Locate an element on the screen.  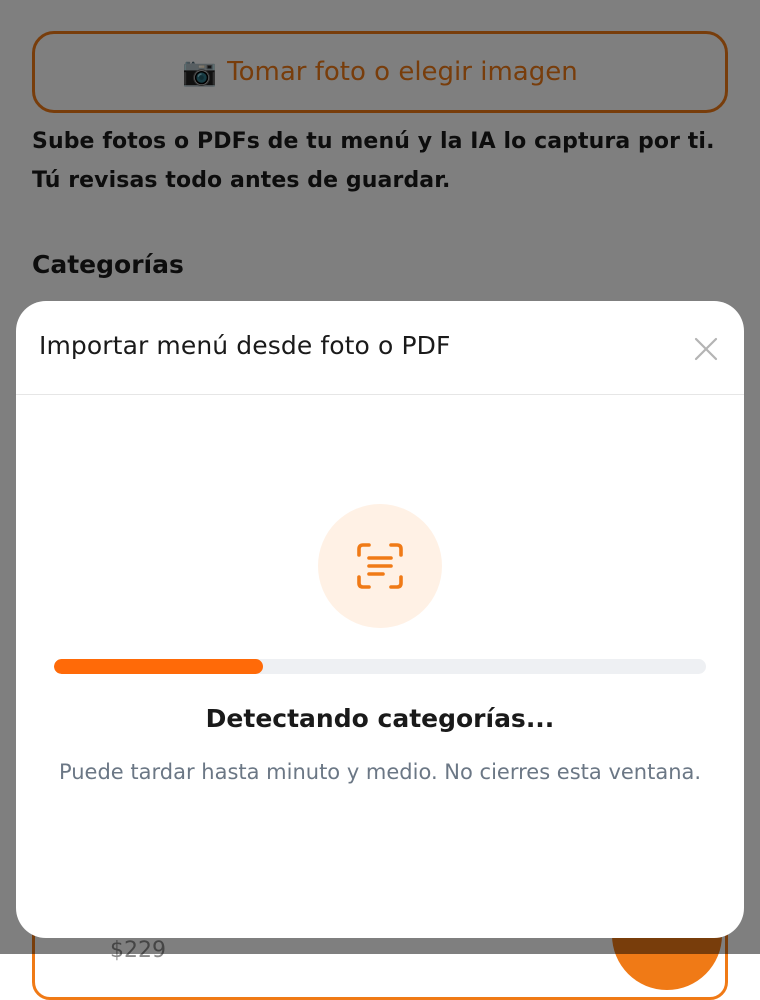
scan-icon-badge is located at coordinates (380, 566).